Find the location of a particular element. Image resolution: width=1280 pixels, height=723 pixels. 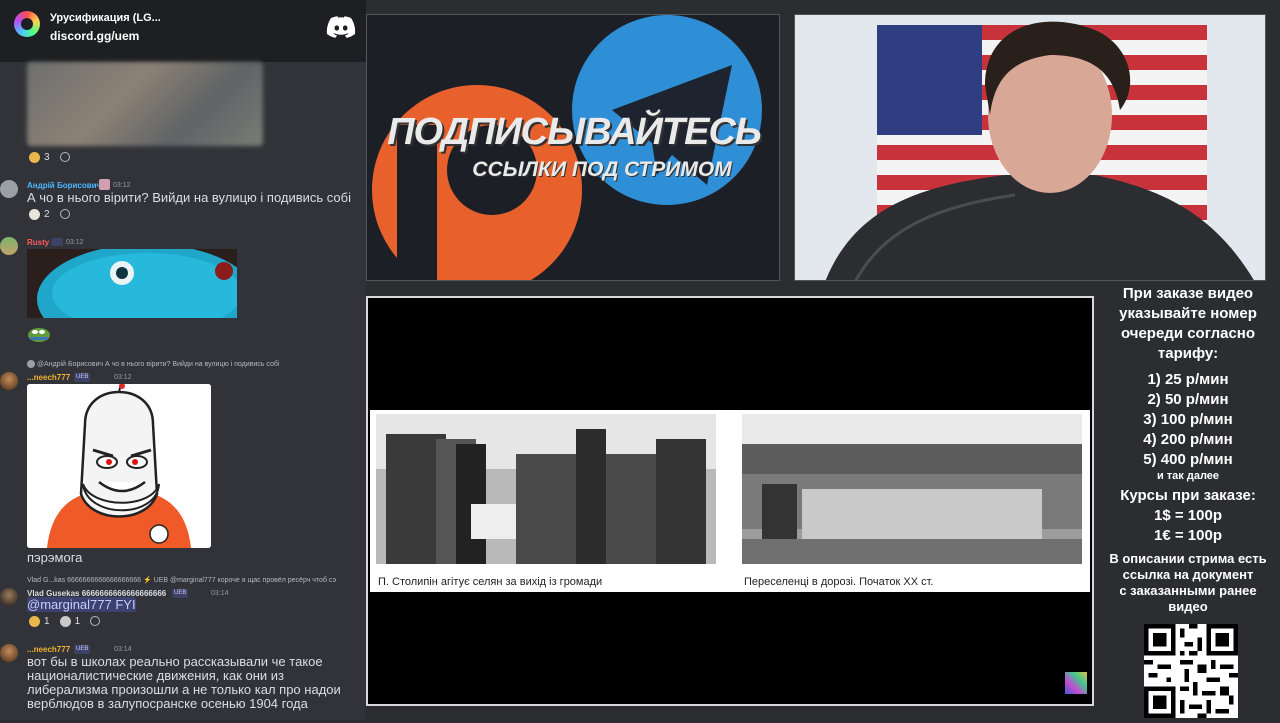

historic-photo-right is located at coordinates (912, 489).